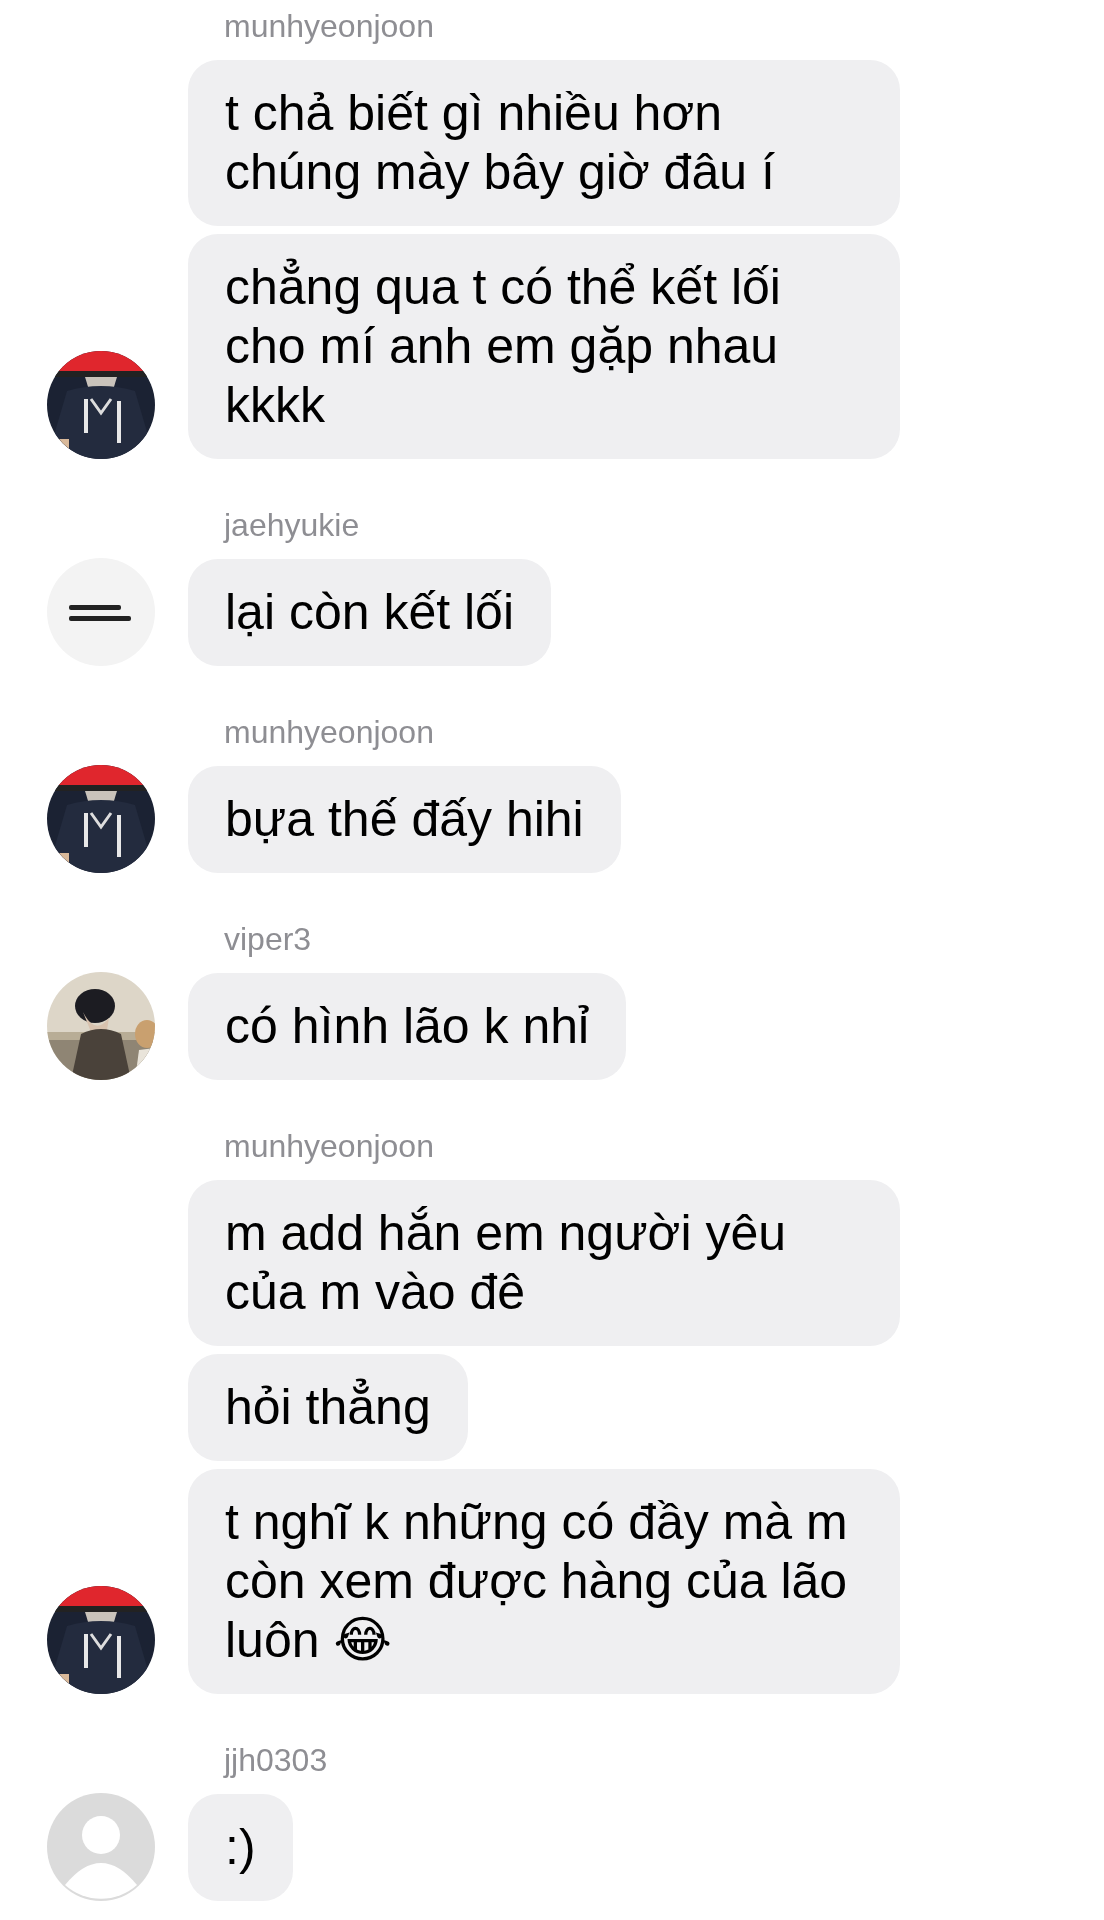 Image resolution: width=1104 pixels, height=1920 pixels. What do you see at coordinates (291, 525) in the screenshot?
I see `username: jaehyukie` at bounding box center [291, 525].